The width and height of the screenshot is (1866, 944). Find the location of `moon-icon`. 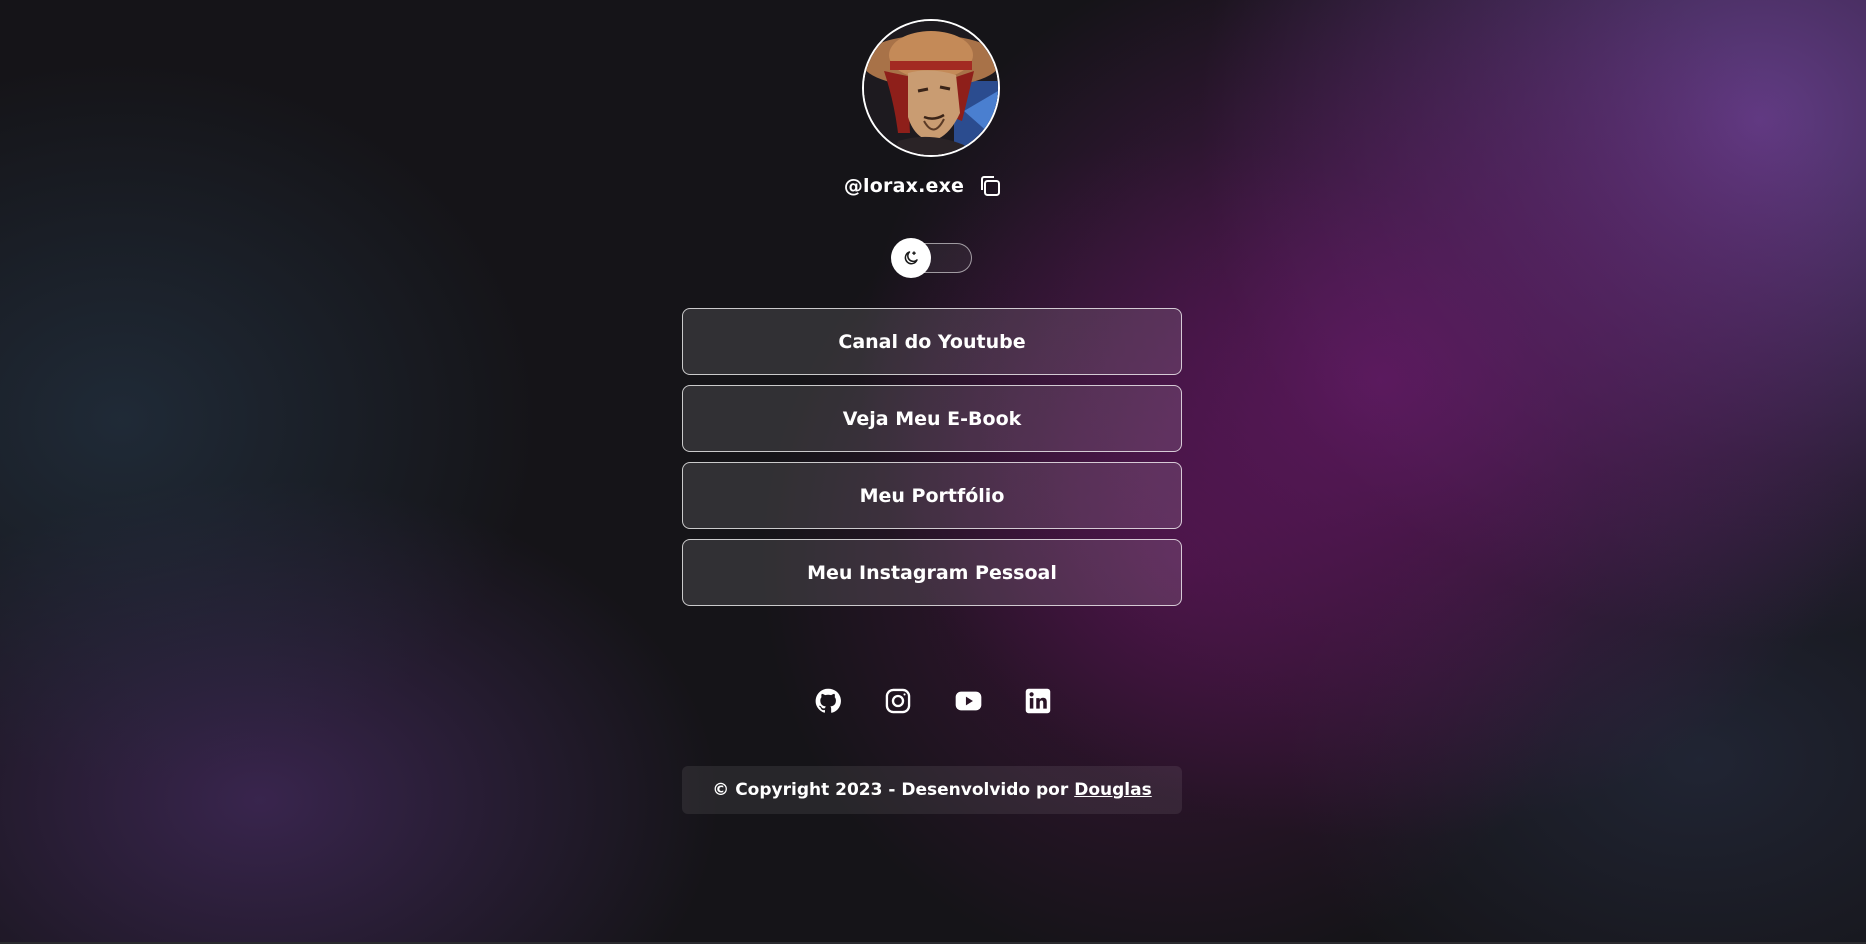

moon-icon is located at coordinates (911, 258).